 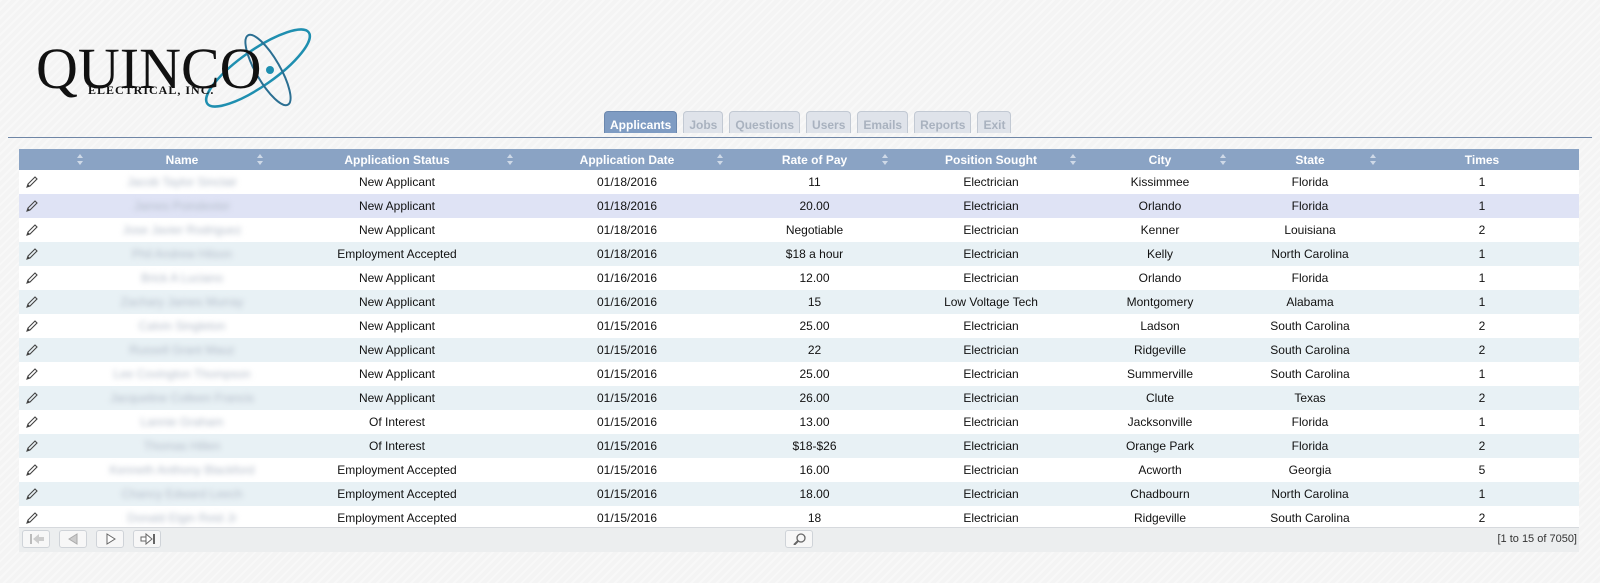 What do you see at coordinates (627, 159) in the screenshot?
I see `col-header-date: Application Date` at bounding box center [627, 159].